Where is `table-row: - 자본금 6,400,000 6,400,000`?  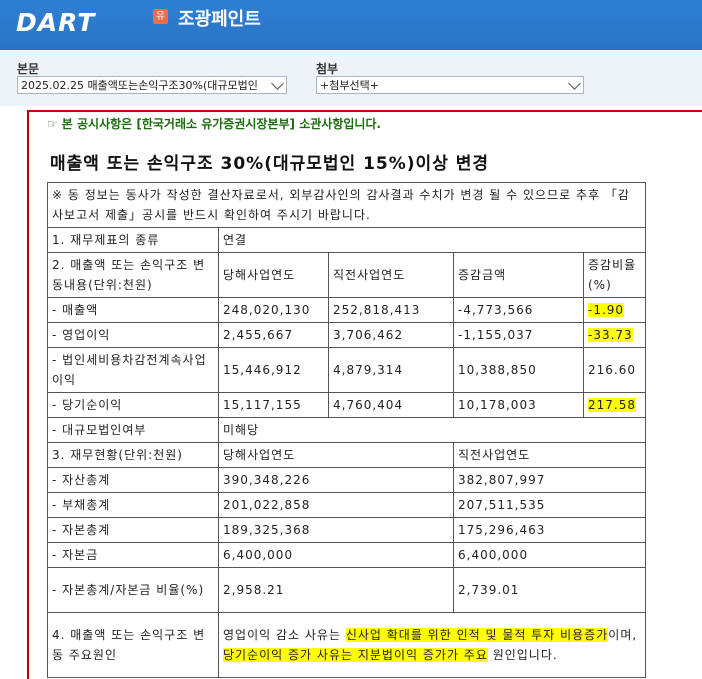
table-row: - 자본금 6,400,000 6,400,000 is located at coordinates (346, 555).